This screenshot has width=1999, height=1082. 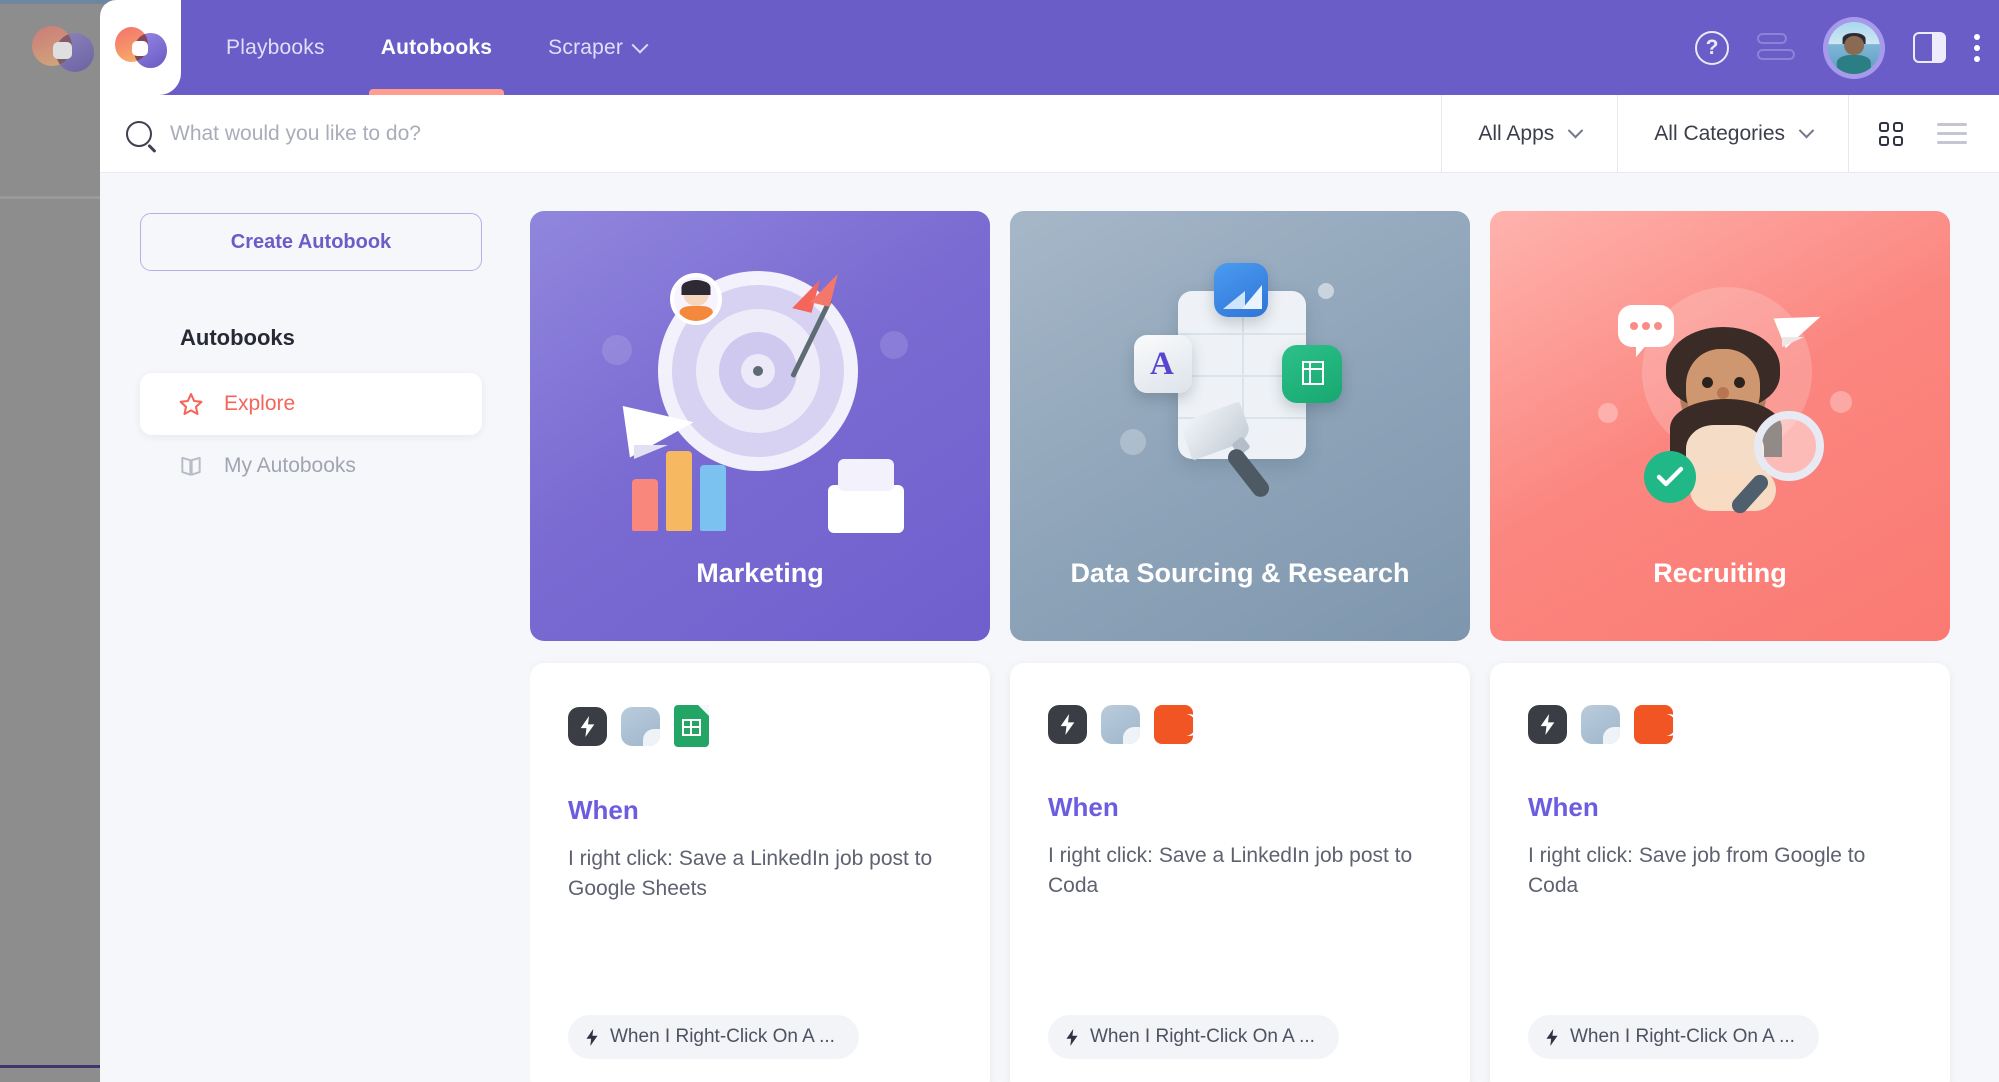 I want to click on category-card-recruiting: Recruiting, so click(x=1720, y=426).